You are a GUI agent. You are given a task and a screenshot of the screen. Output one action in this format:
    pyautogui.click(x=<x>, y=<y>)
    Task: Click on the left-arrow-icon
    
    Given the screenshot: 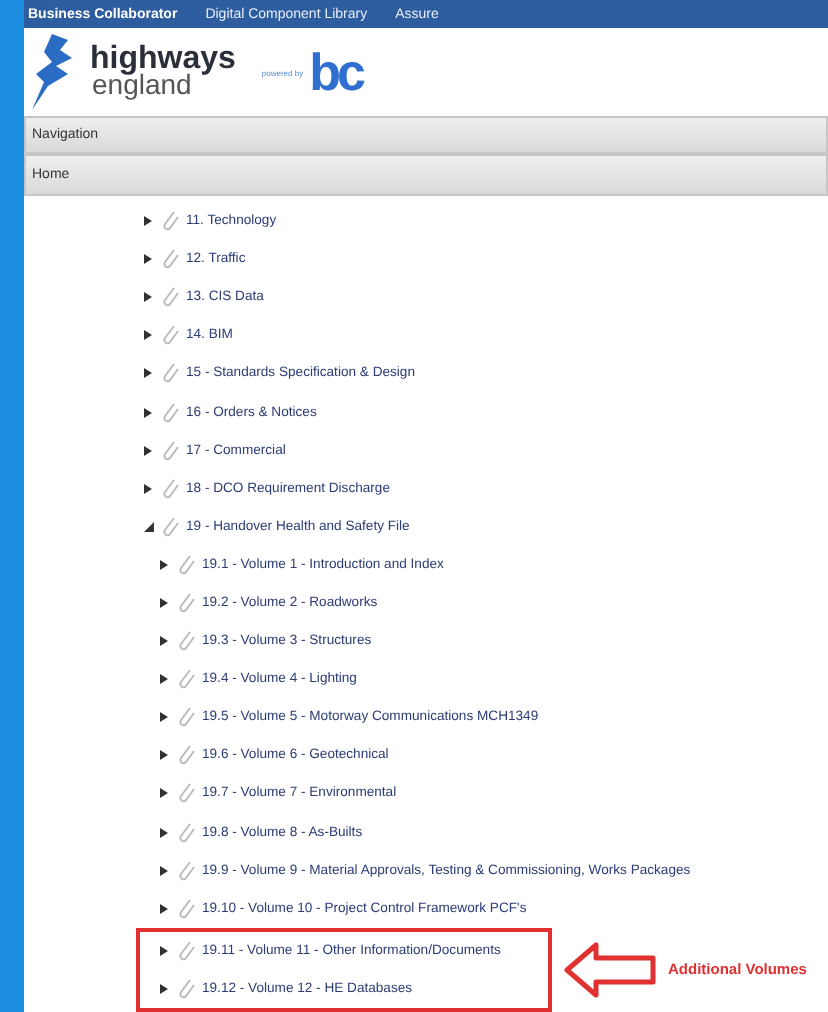 What is the action you would take?
    pyautogui.click(x=610, y=969)
    